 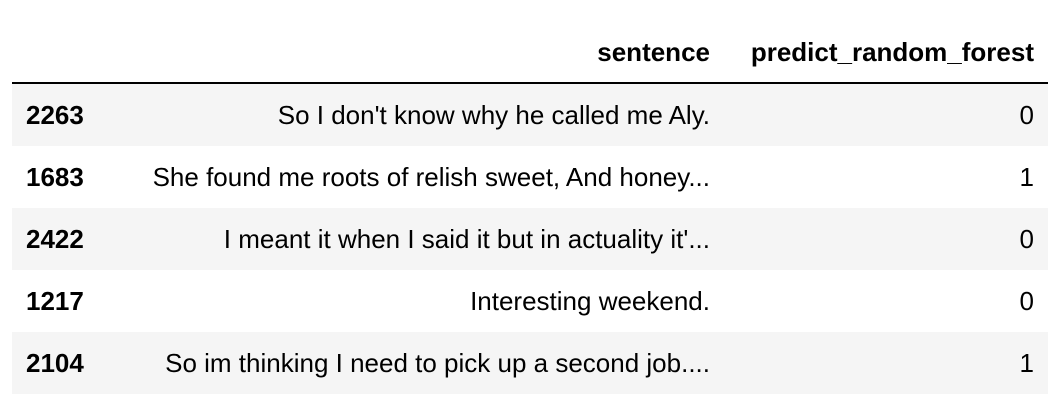 What do you see at coordinates (55, 114) in the screenshot?
I see `row-index: 2263` at bounding box center [55, 114].